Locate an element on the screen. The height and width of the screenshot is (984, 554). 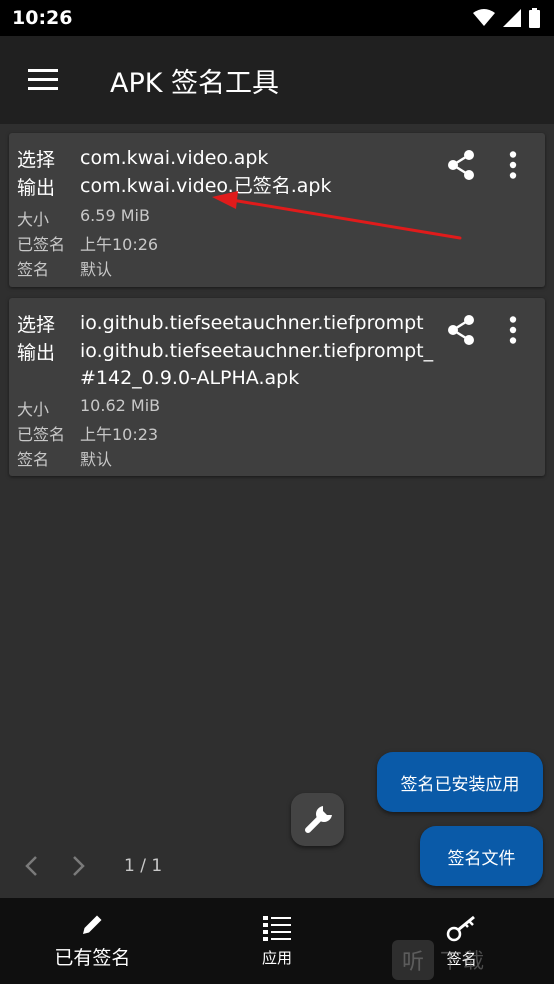
output-value: com.kwai.video.已签名.apk is located at coordinates (206, 186).